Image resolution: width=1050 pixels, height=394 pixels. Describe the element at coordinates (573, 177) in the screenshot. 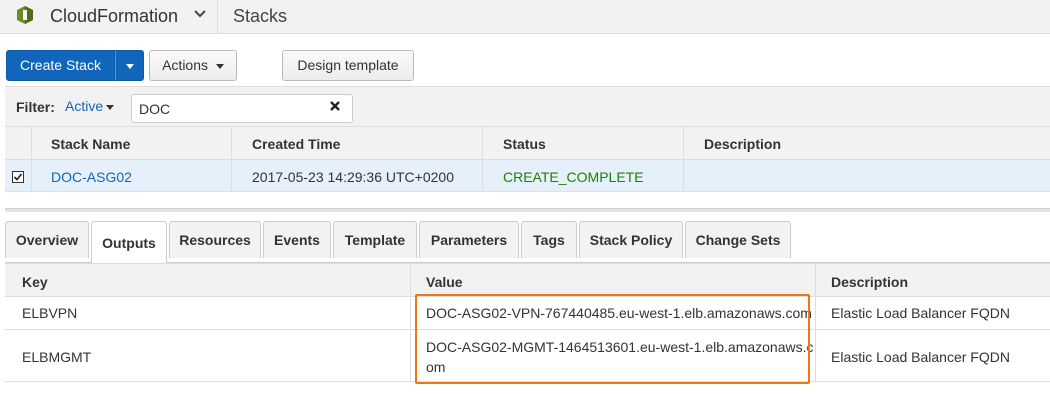

I see `status-badge: CREATE_COMPLETE` at that location.